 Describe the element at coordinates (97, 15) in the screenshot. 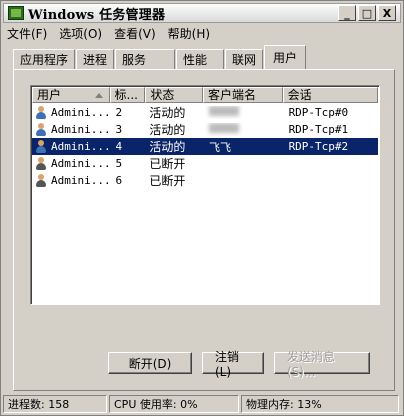

I see `window-title: Windows 任务管理器` at that location.